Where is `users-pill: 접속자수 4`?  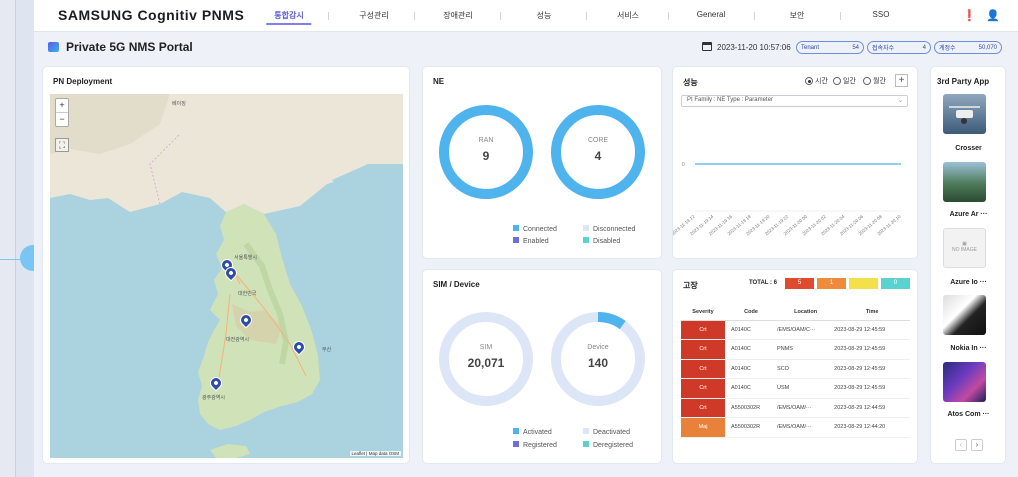
users-pill: 접속자수 4 is located at coordinates (899, 47).